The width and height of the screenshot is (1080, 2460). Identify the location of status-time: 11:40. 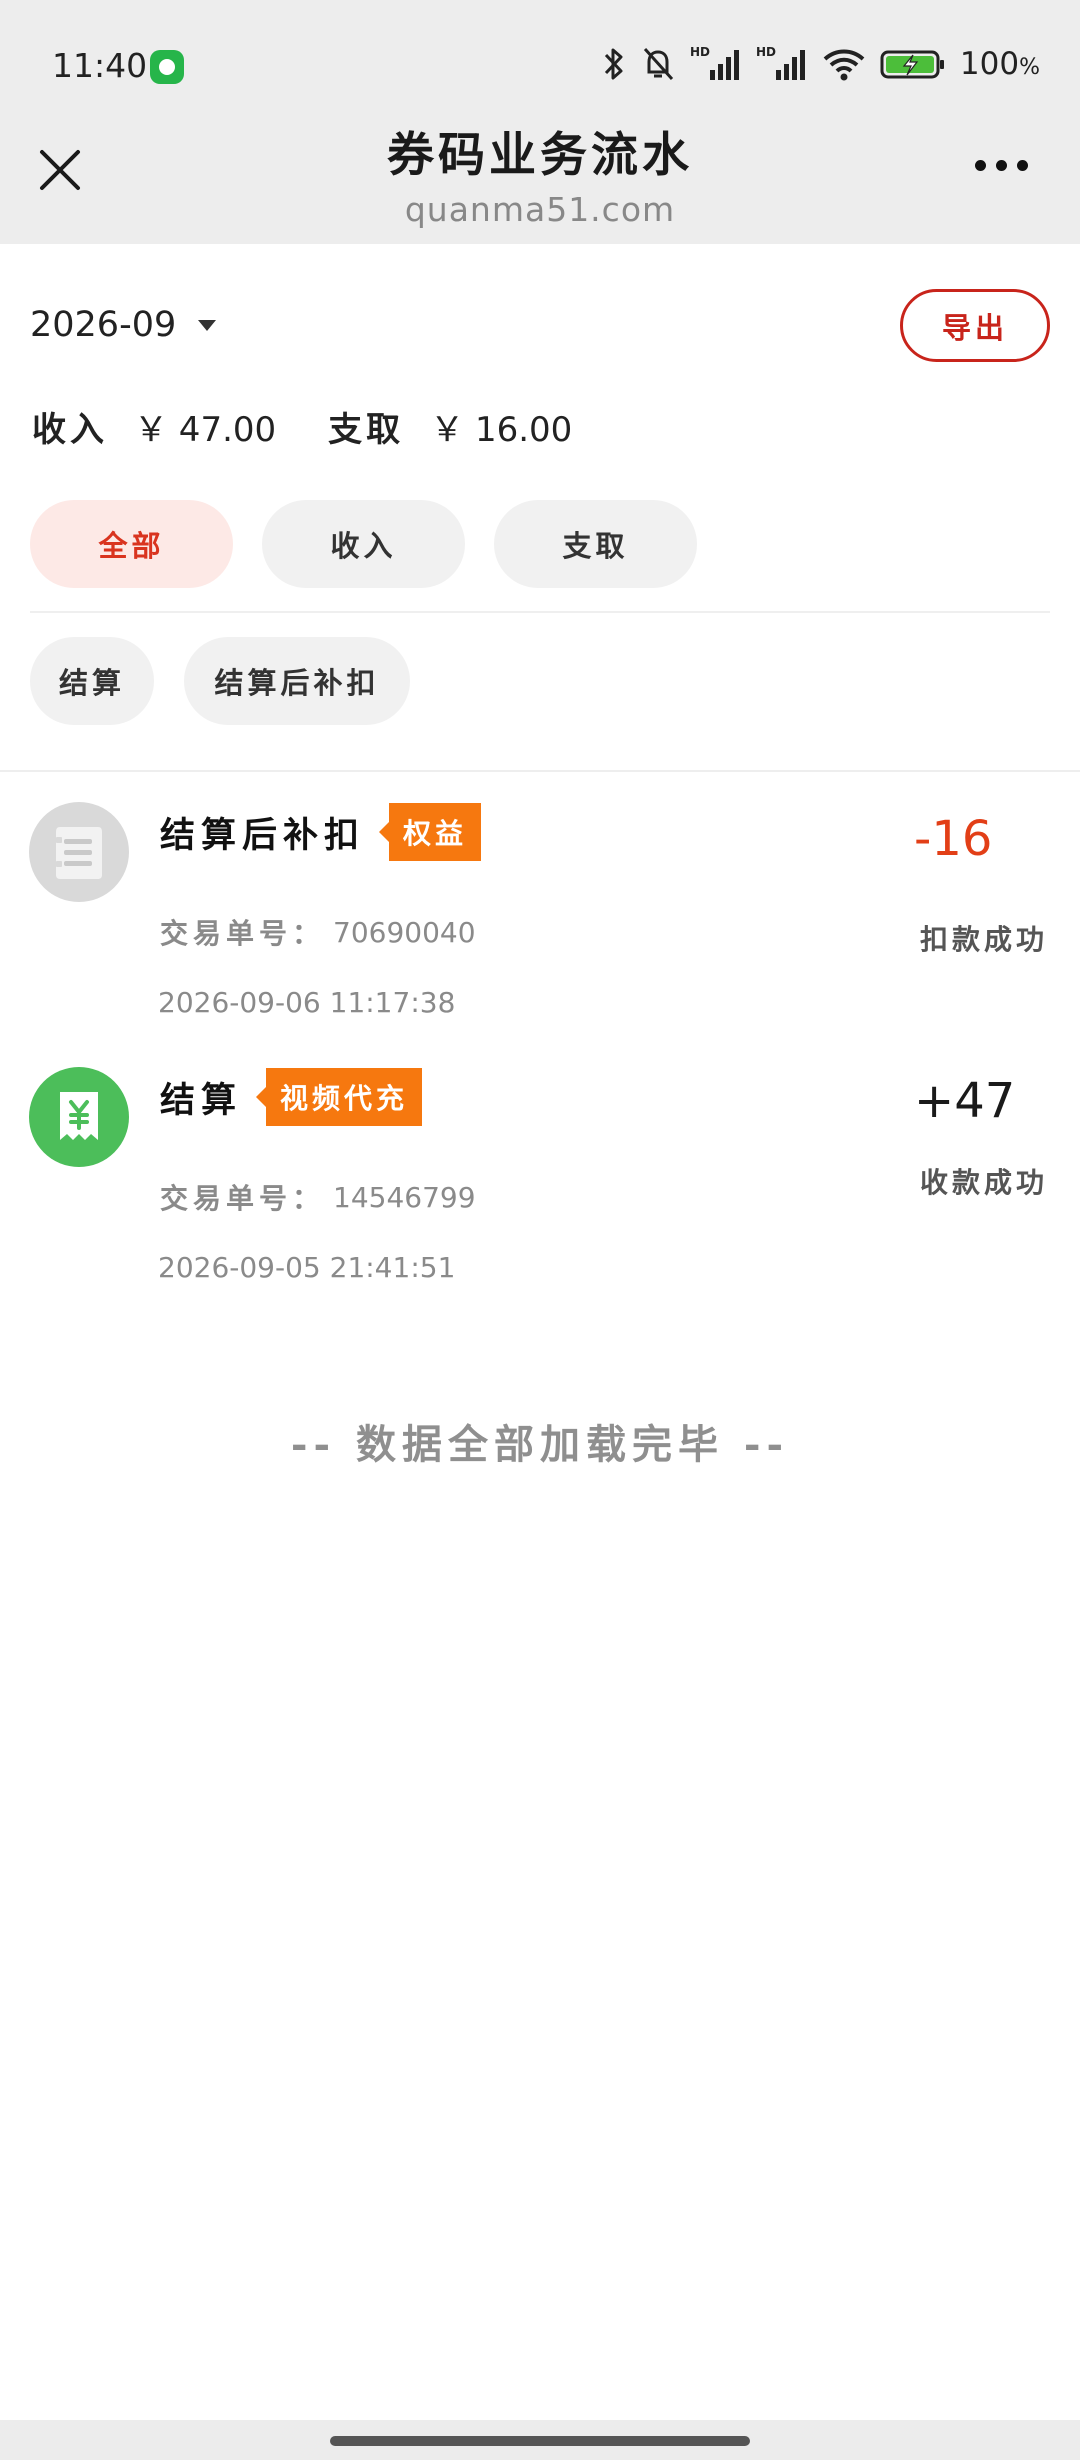
(100, 65).